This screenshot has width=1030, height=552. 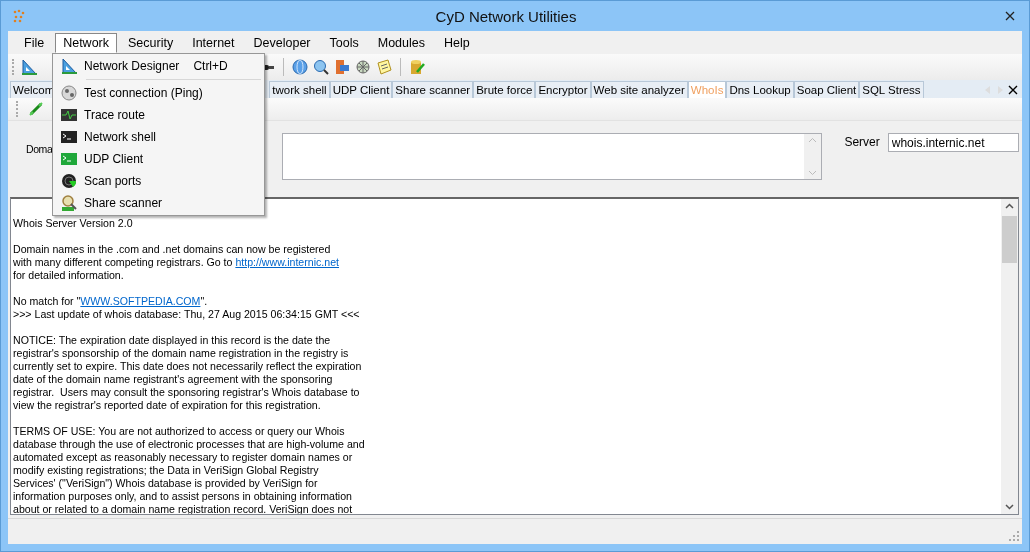 I want to click on menu-item: Network, so click(x=86, y=42).